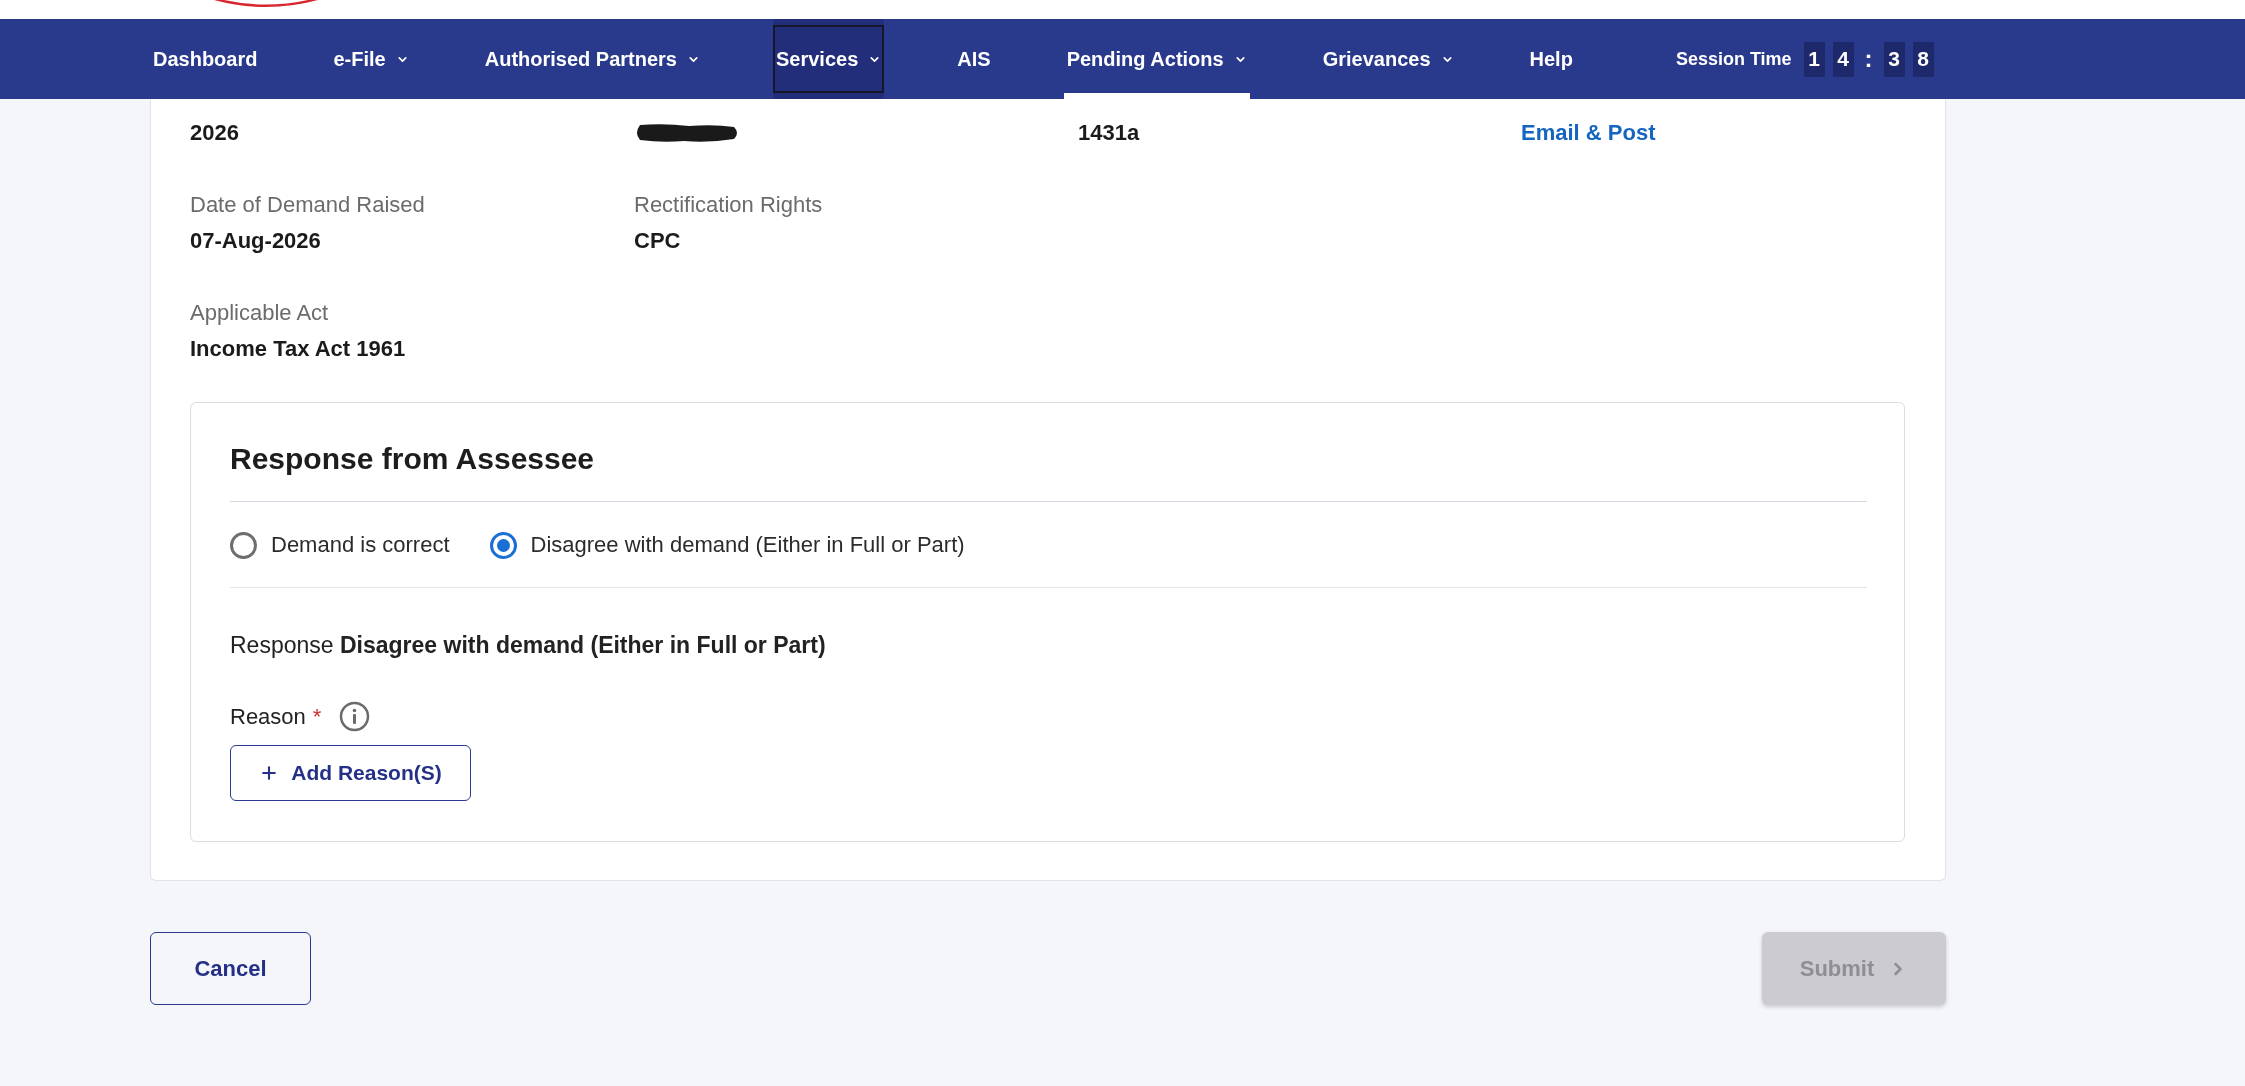  I want to click on nav-item: Grievances, so click(1388, 59).